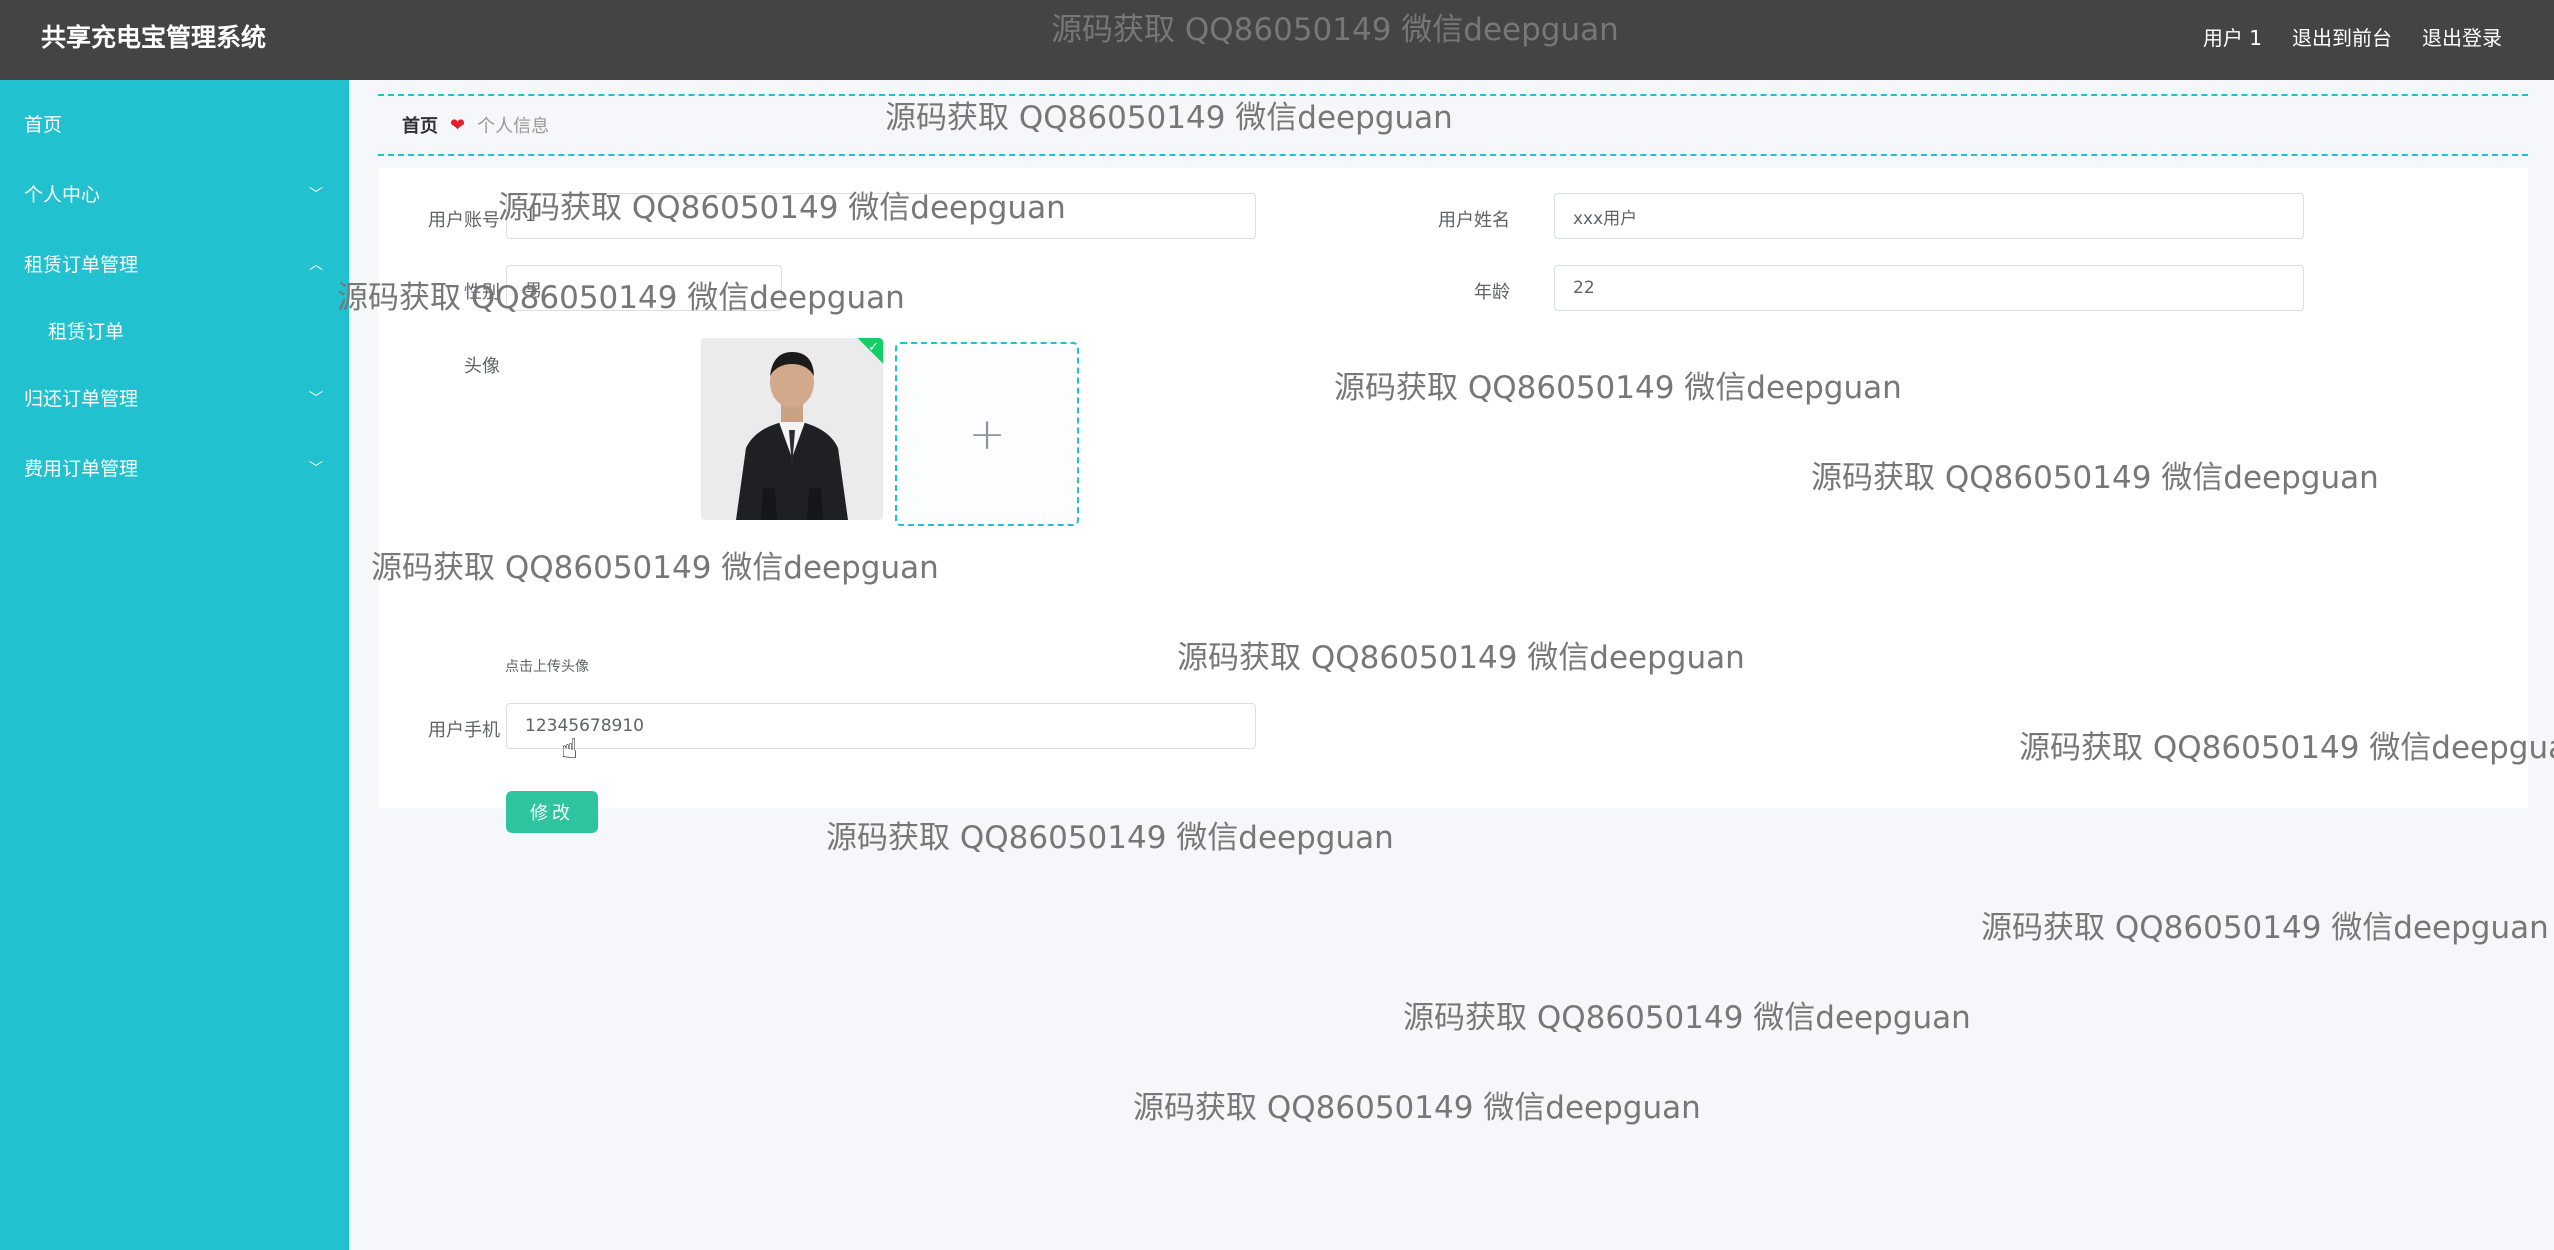 The width and height of the screenshot is (2554, 1250). I want to click on sidebar-item-fee-orders: 费用订单管理 ﹀, so click(174, 469).